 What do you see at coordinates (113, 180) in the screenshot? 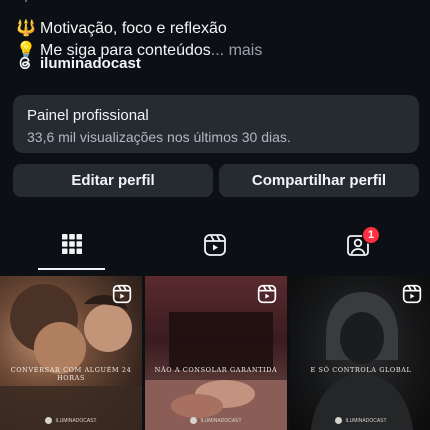
I see `edit-profile-button: Editar perfil` at bounding box center [113, 180].